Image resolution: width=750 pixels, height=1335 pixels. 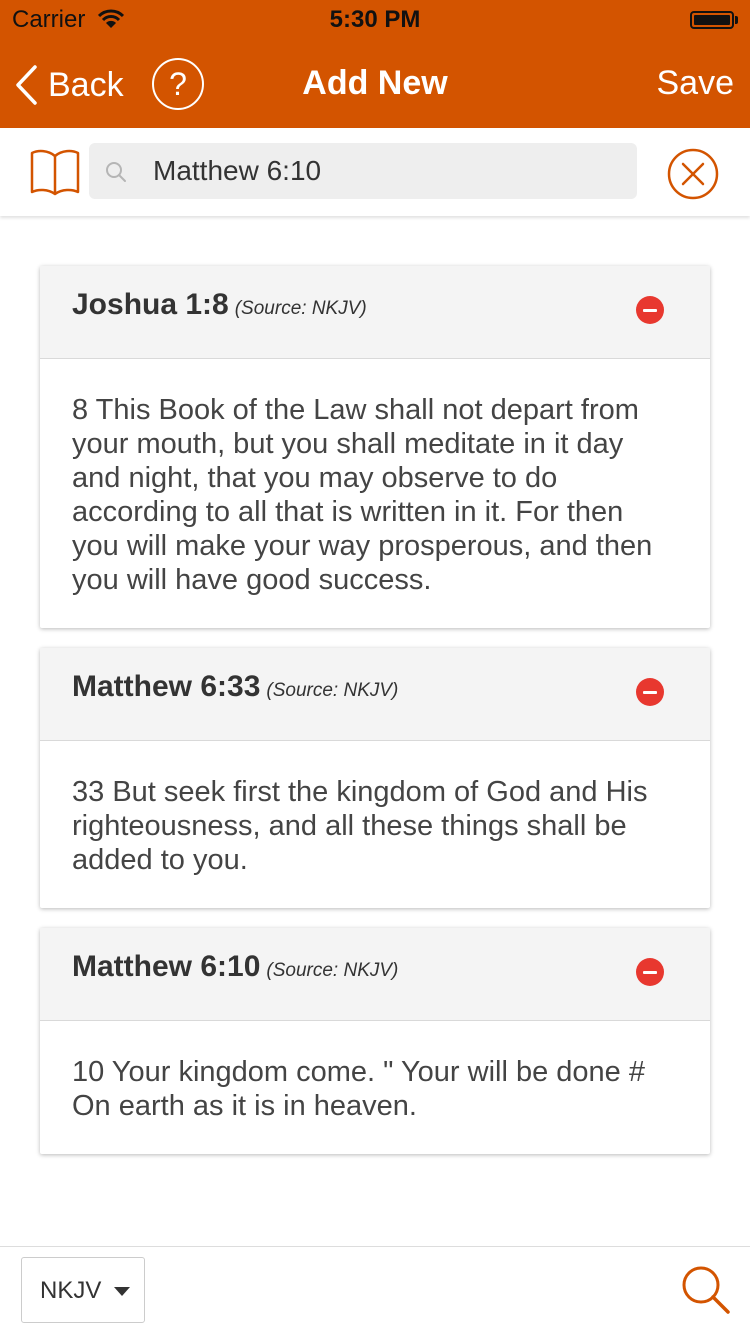 What do you see at coordinates (116, 172) in the screenshot?
I see `search-icon` at bounding box center [116, 172].